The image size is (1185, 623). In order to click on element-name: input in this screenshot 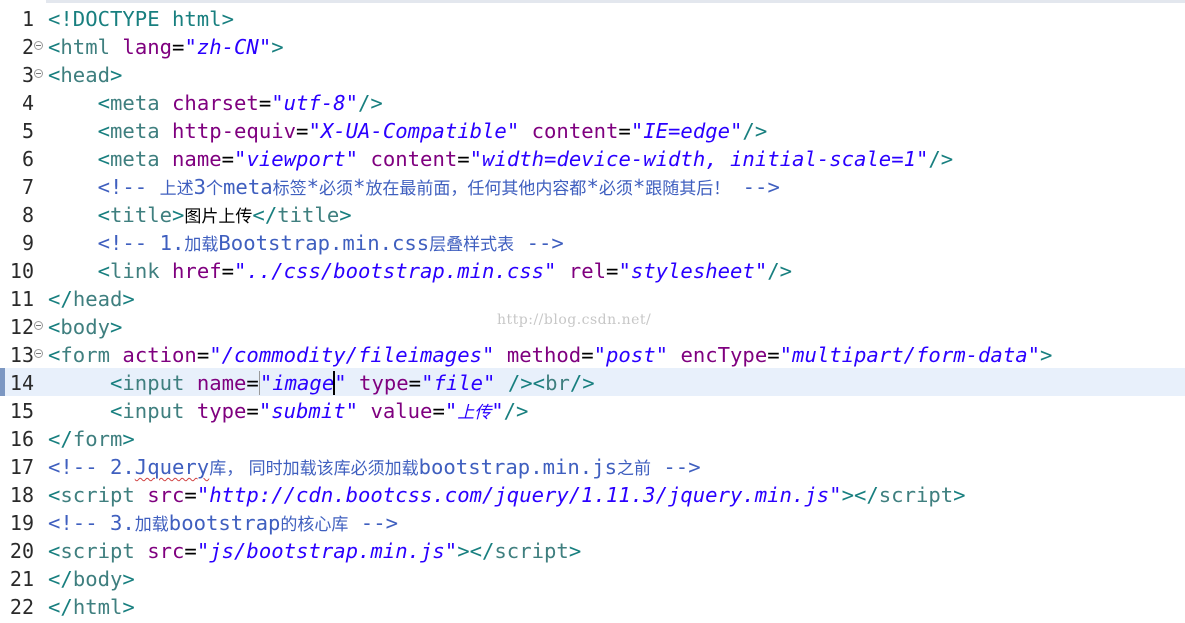, I will do `click(153, 383)`.